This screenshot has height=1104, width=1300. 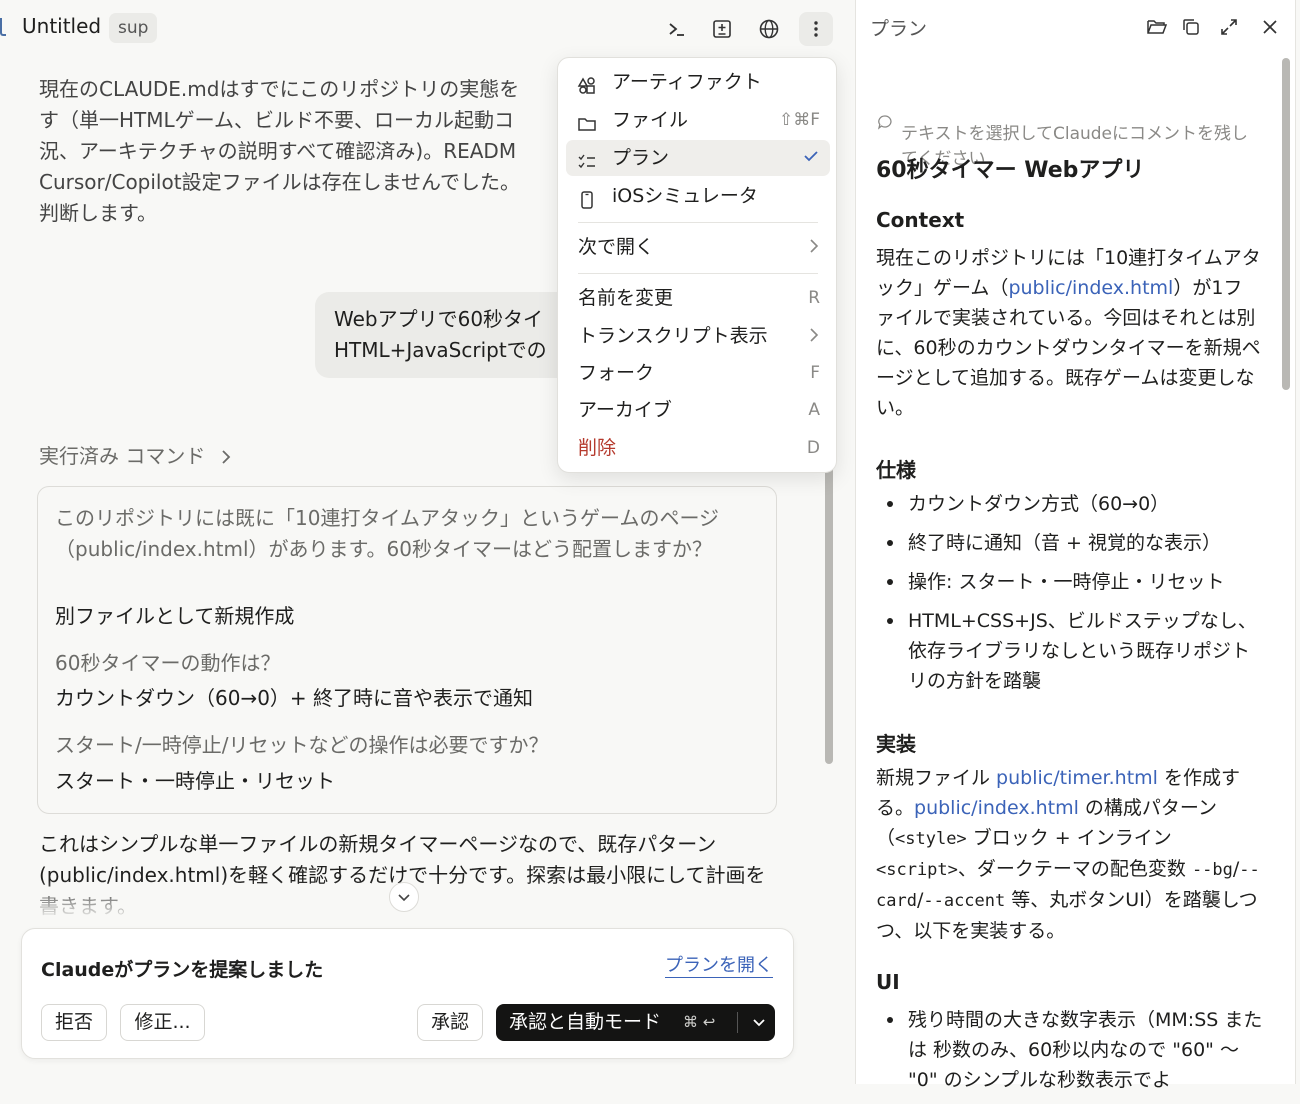 What do you see at coordinates (814, 298) in the screenshot?
I see `menu-shortcut: R` at bounding box center [814, 298].